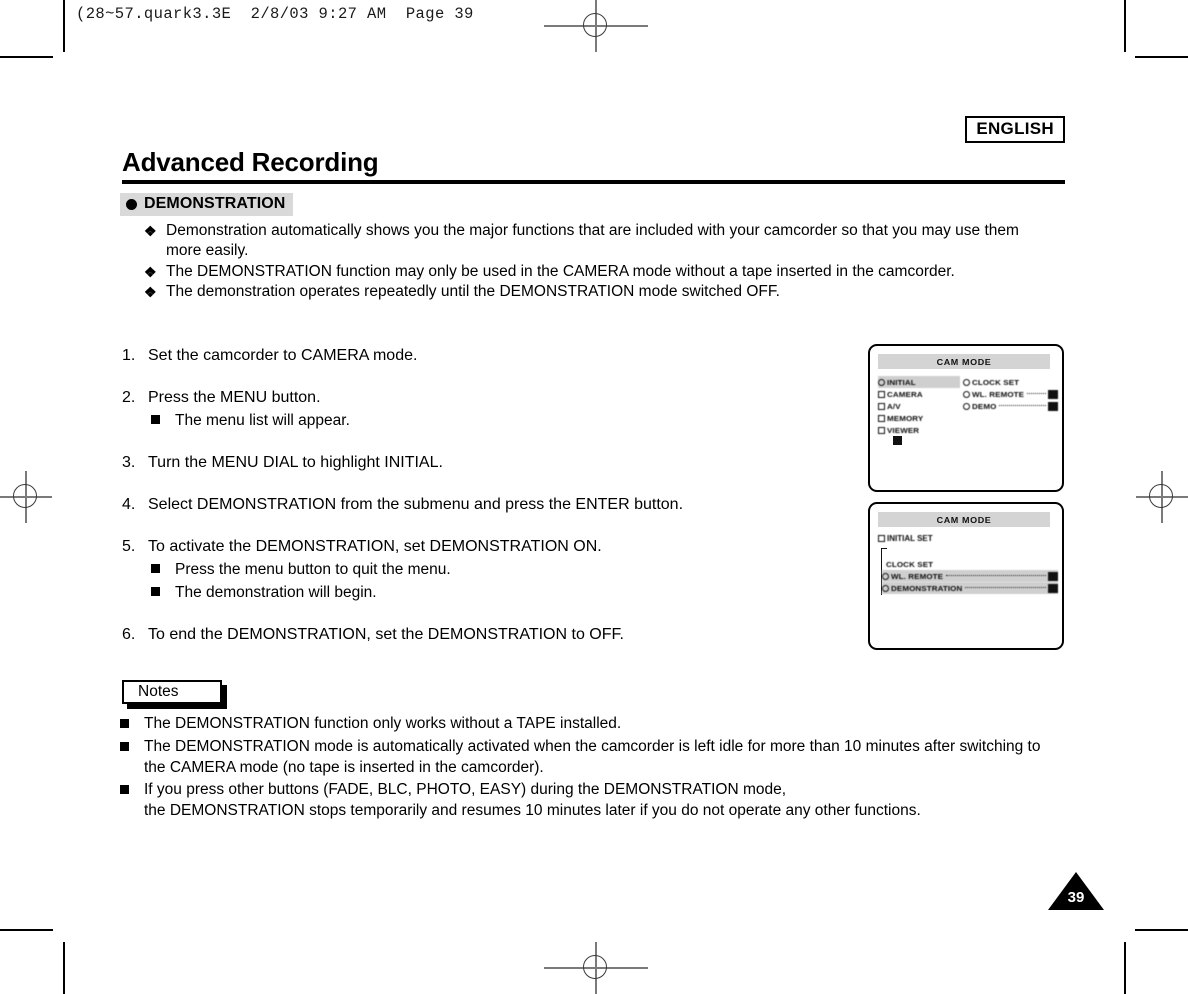 The width and height of the screenshot is (1188, 994). Describe the element at coordinates (64, 26) in the screenshot. I see `crop-mark-top-left-vertical` at that location.